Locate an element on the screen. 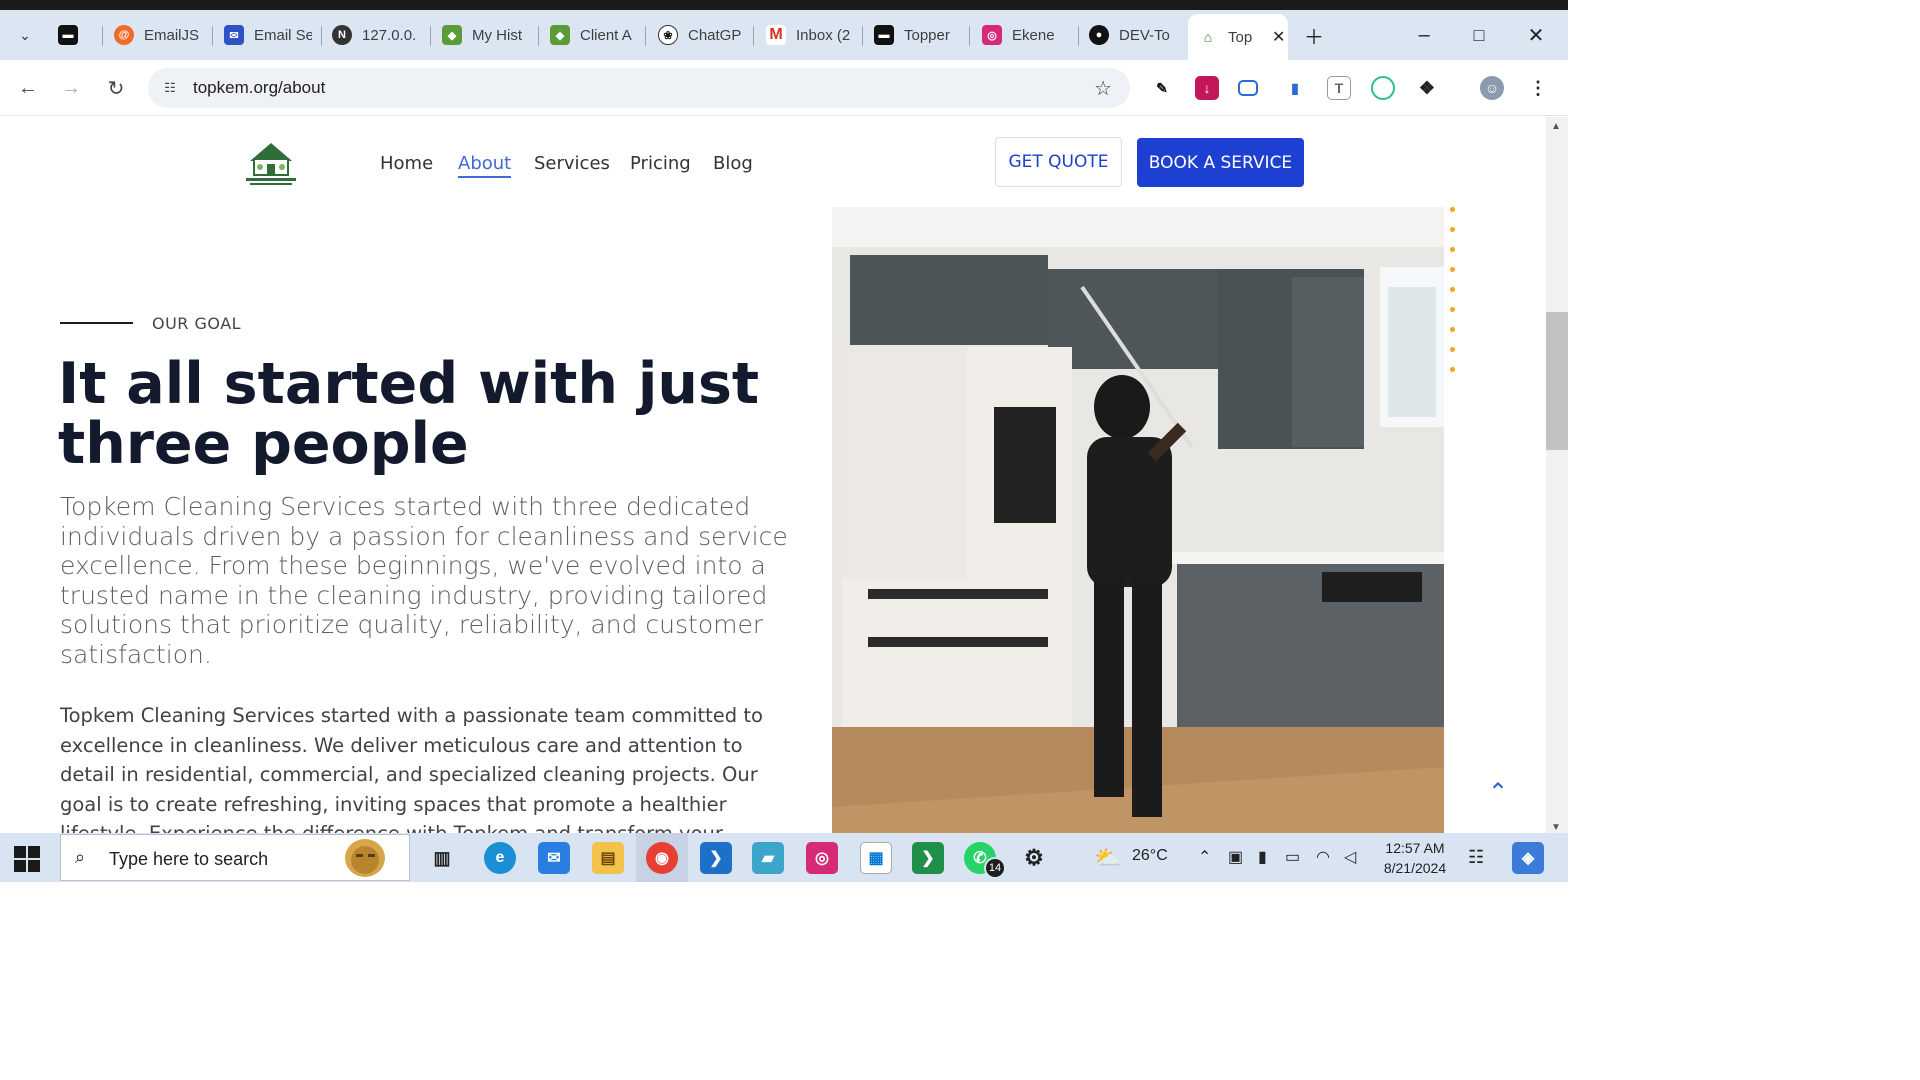  topkem-logo is located at coordinates (271, 162).